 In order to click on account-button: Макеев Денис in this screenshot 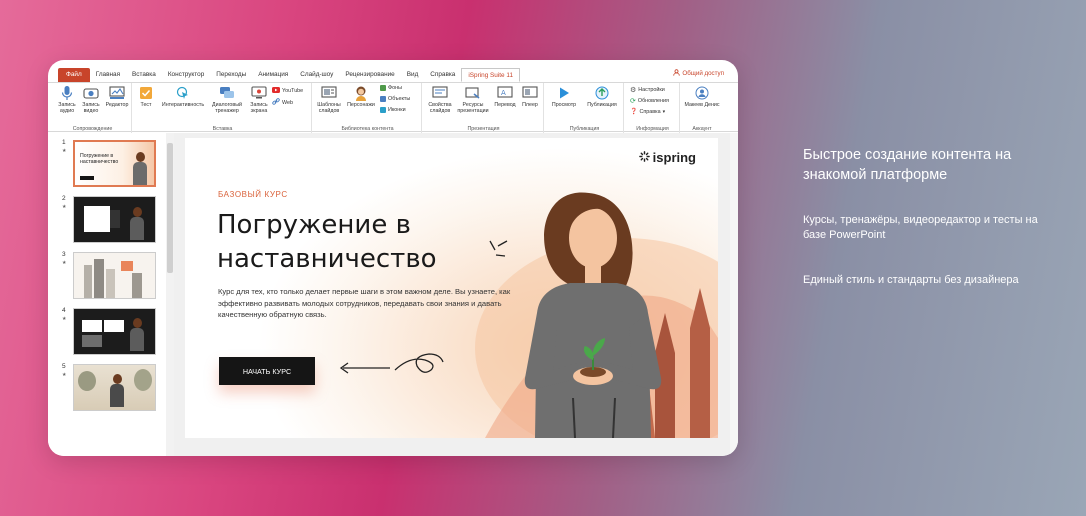, I will do `click(702, 96)`.